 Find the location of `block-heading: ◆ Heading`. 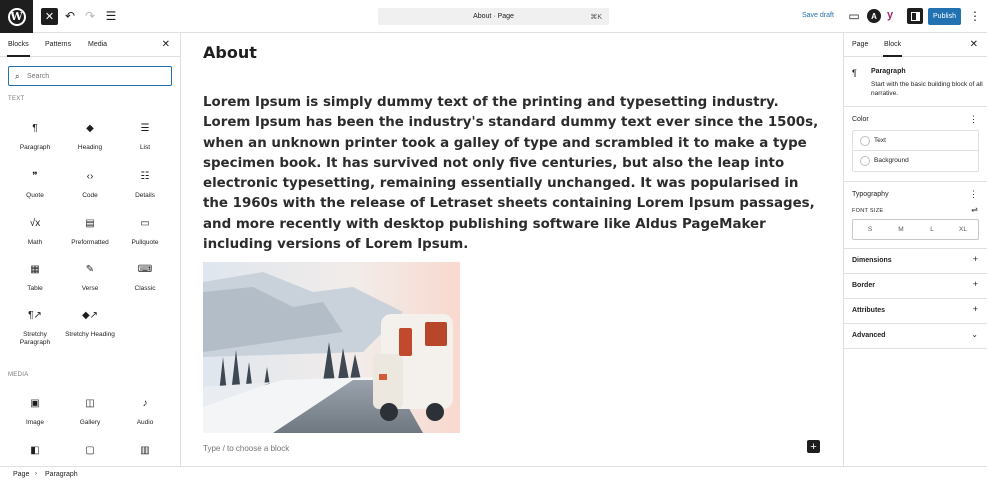

block-heading: ◆ Heading is located at coordinates (90, 137).